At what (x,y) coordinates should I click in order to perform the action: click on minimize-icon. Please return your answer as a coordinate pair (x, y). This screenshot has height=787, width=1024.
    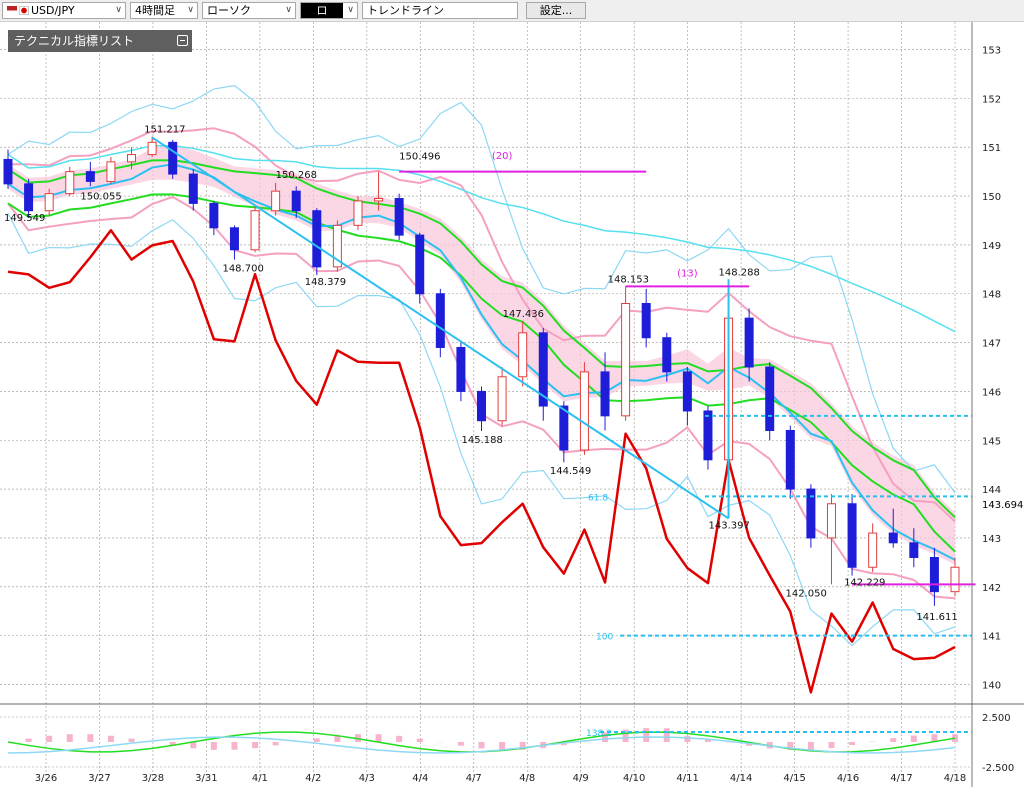
    Looking at the image, I should click on (182, 40).